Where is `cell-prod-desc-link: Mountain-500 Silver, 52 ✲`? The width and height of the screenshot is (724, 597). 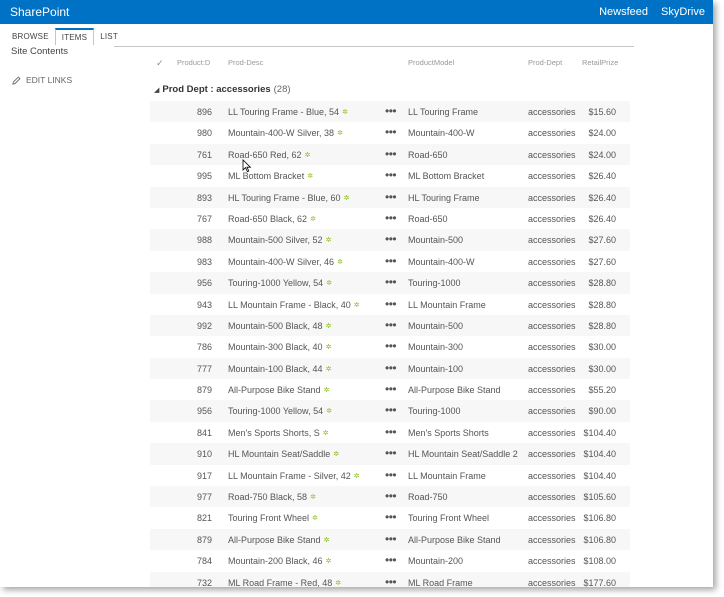 cell-prod-desc-link: Mountain-500 Silver, 52 ✲ is located at coordinates (279, 240).